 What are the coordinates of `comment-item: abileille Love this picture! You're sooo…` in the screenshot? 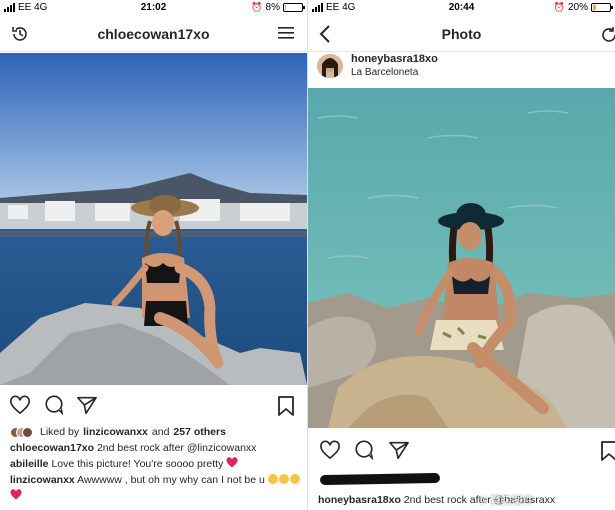 It's located at (155, 464).